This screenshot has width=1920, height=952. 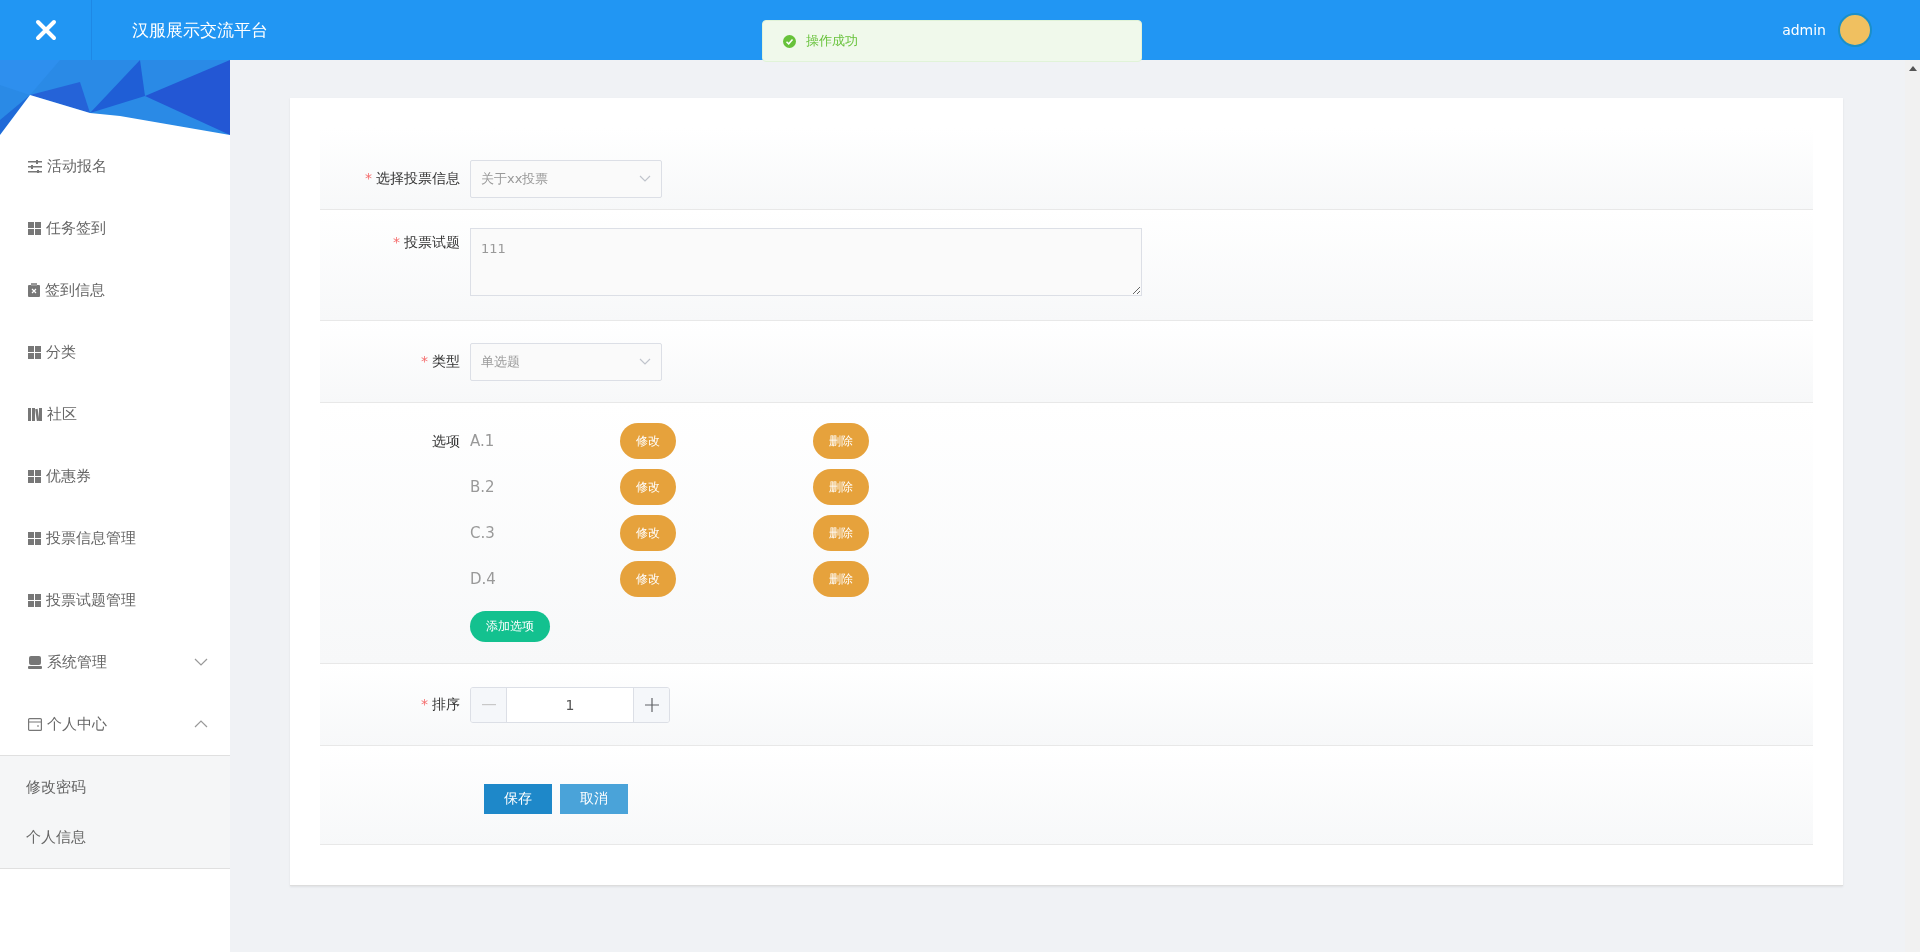 What do you see at coordinates (446, 703) in the screenshot?
I see `field-label: 排序` at bounding box center [446, 703].